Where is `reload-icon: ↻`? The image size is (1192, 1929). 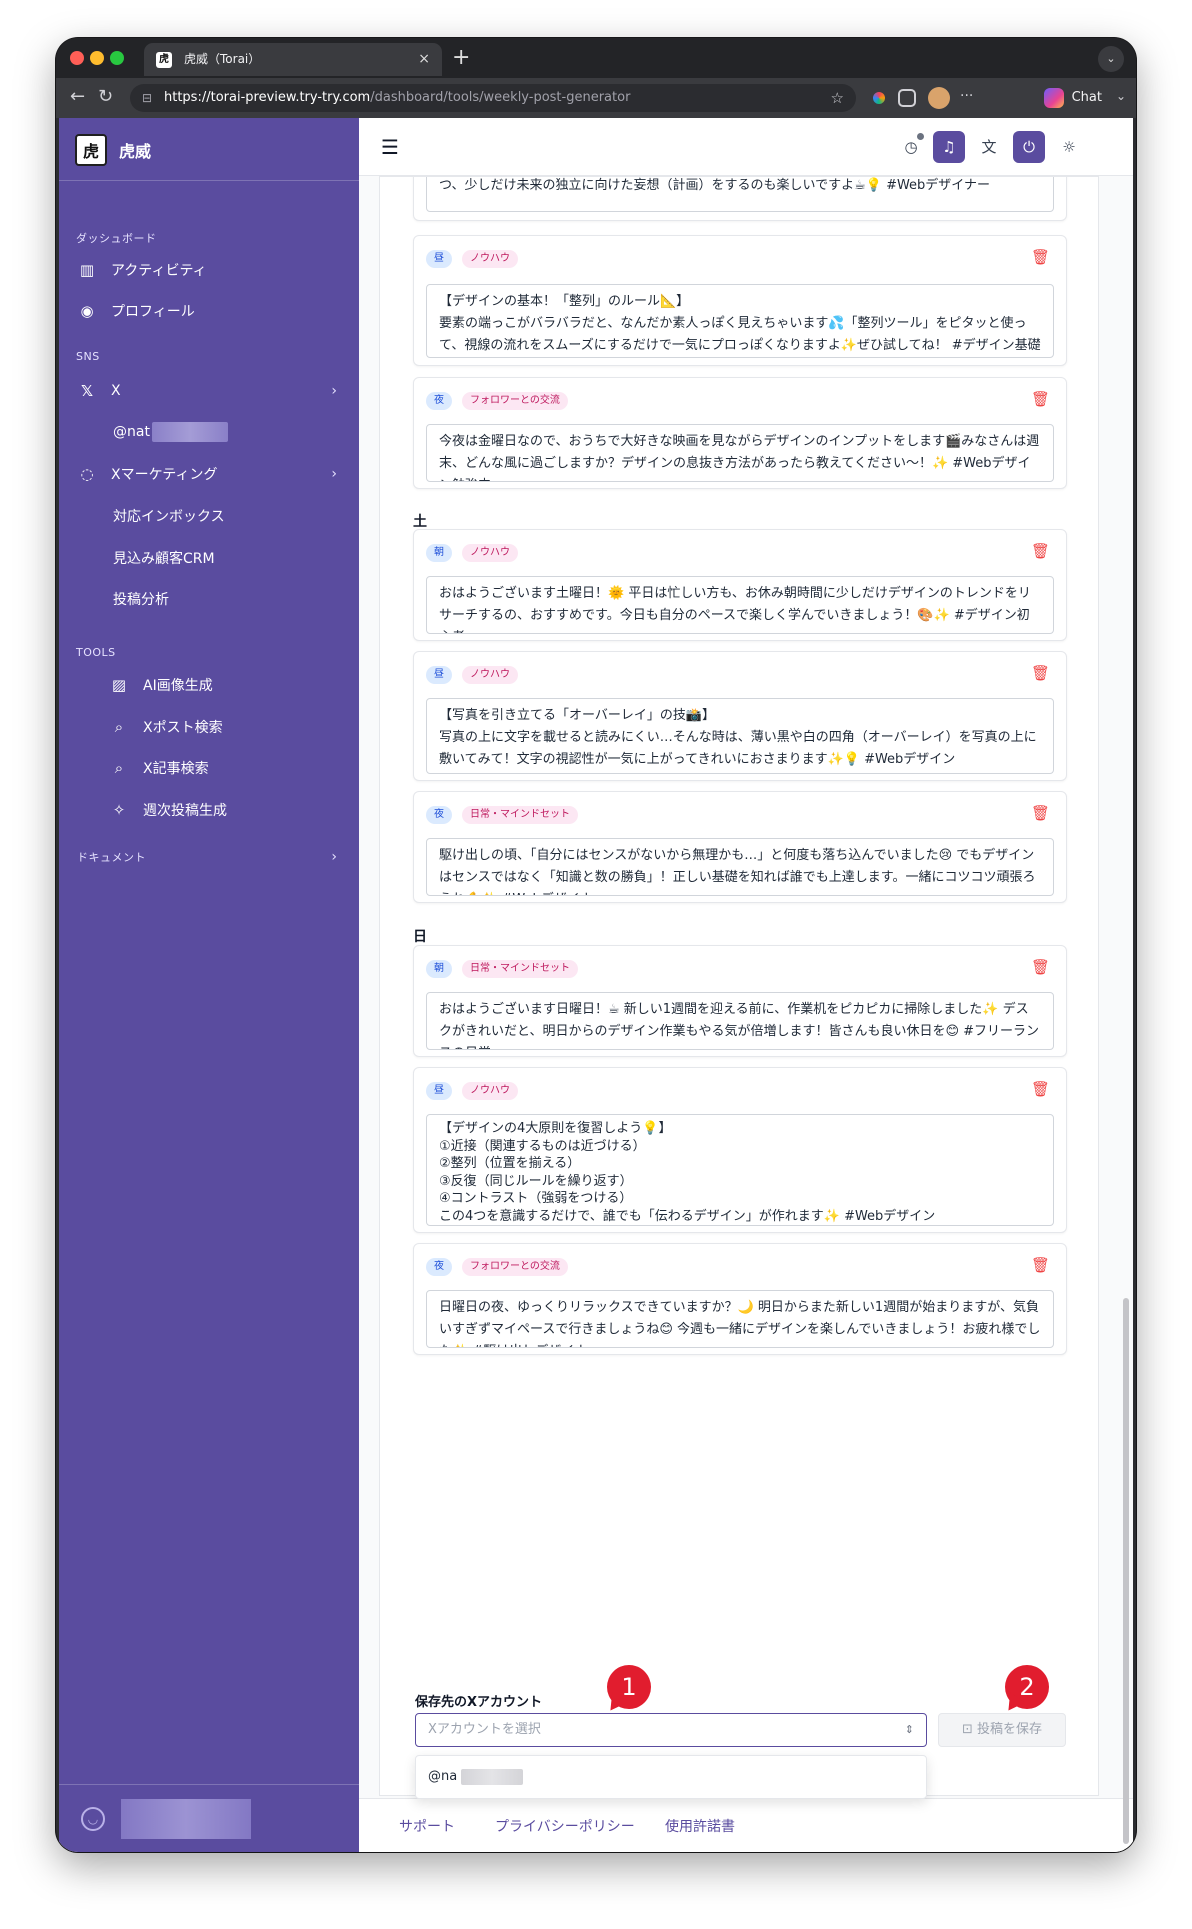
reload-icon: ↻ is located at coordinates (105, 96).